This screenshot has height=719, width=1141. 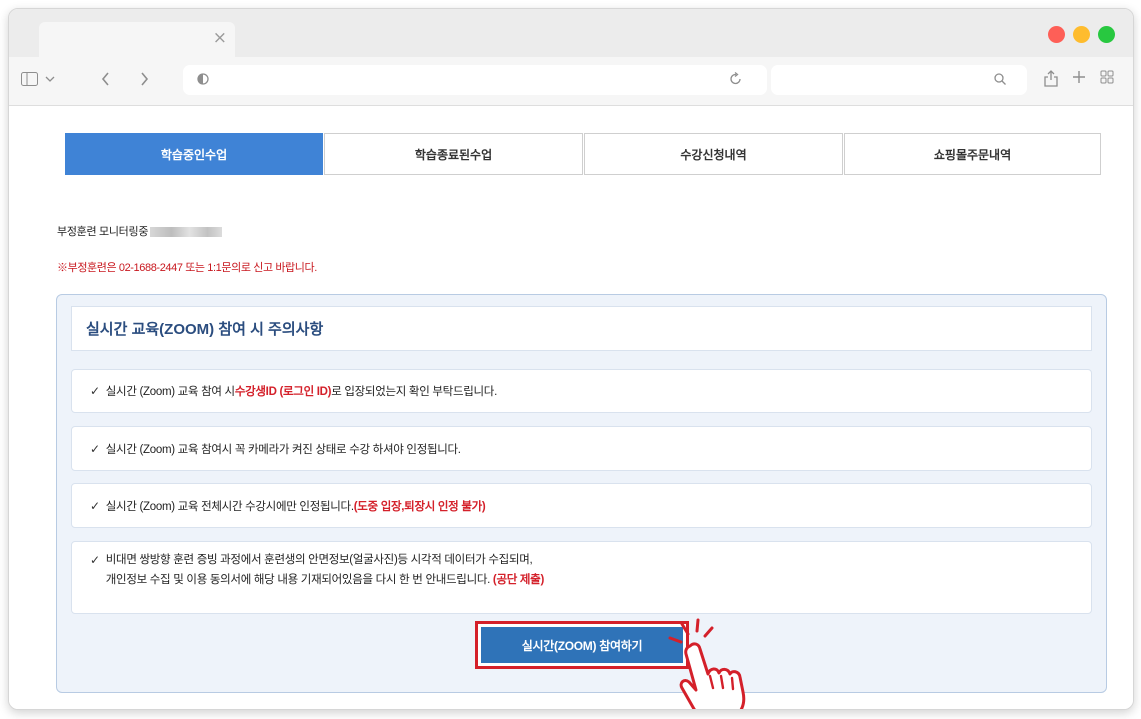 What do you see at coordinates (203, 81) in the screenshot?
I see `shield-icon` at bounding box center [203, 81].